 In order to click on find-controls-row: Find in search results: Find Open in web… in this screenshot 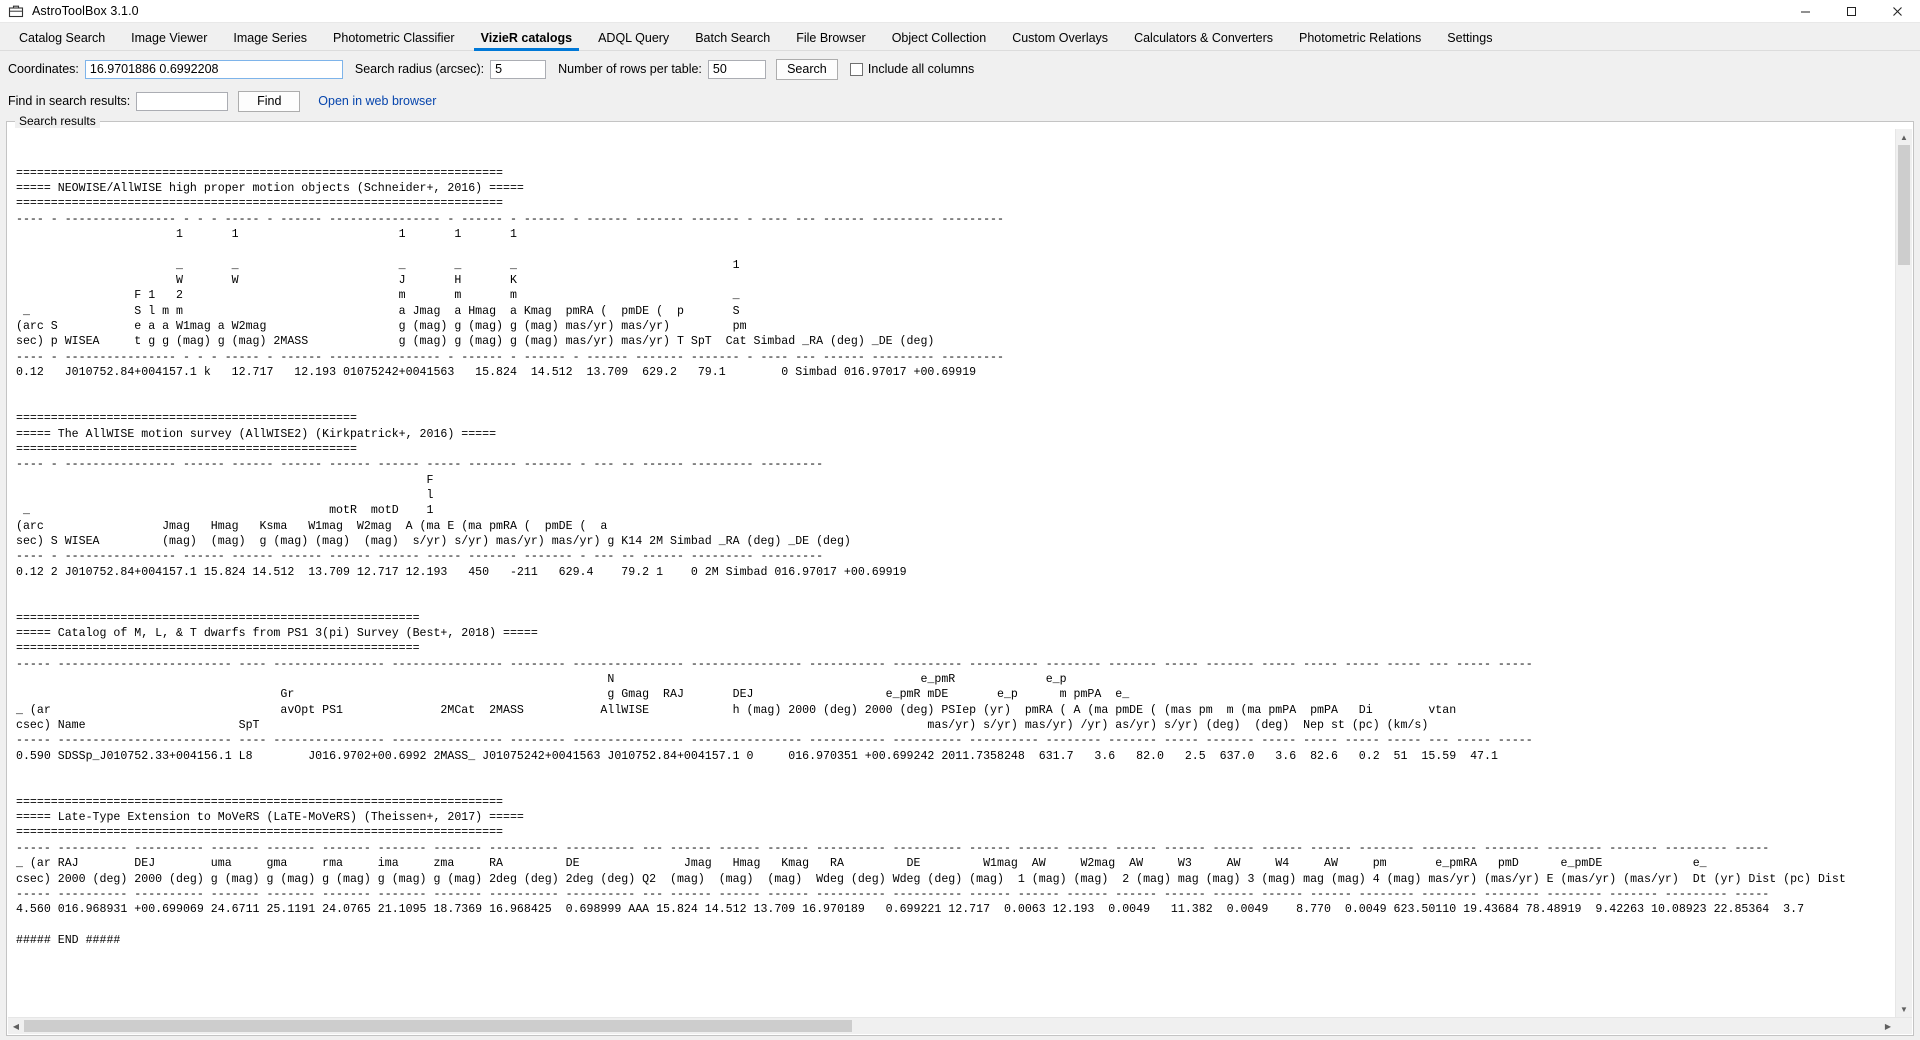, I will do `click(960, 101)`.